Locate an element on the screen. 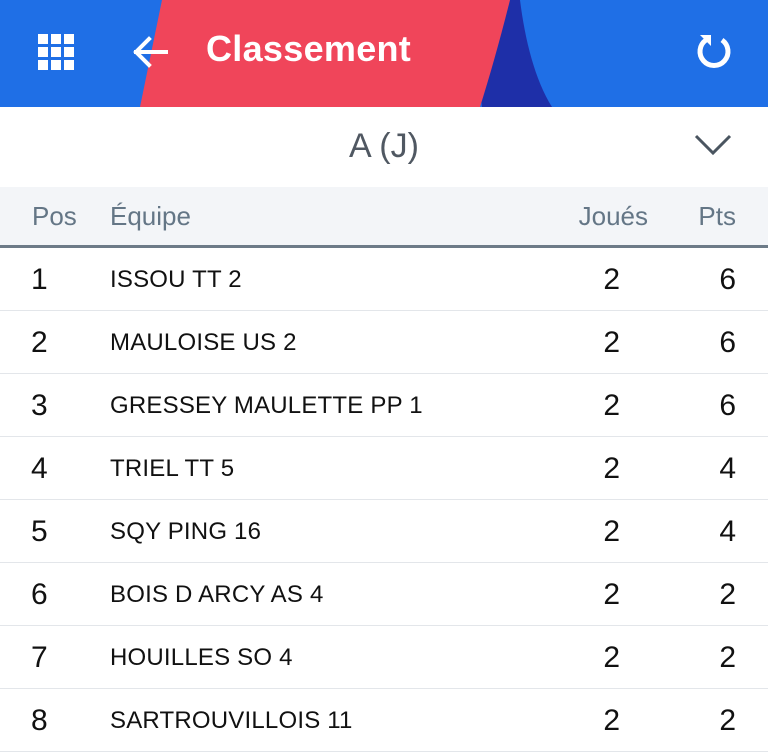 This screenshot has width=768, height=752. table-row: 5 SQY PING 16 2 4 is located at coordinates (384, 531).